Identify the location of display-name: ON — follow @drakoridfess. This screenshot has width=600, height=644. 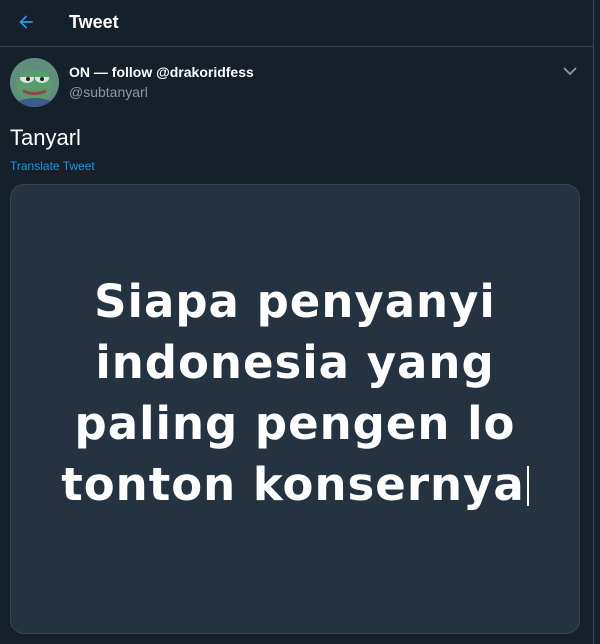
(161, 72).